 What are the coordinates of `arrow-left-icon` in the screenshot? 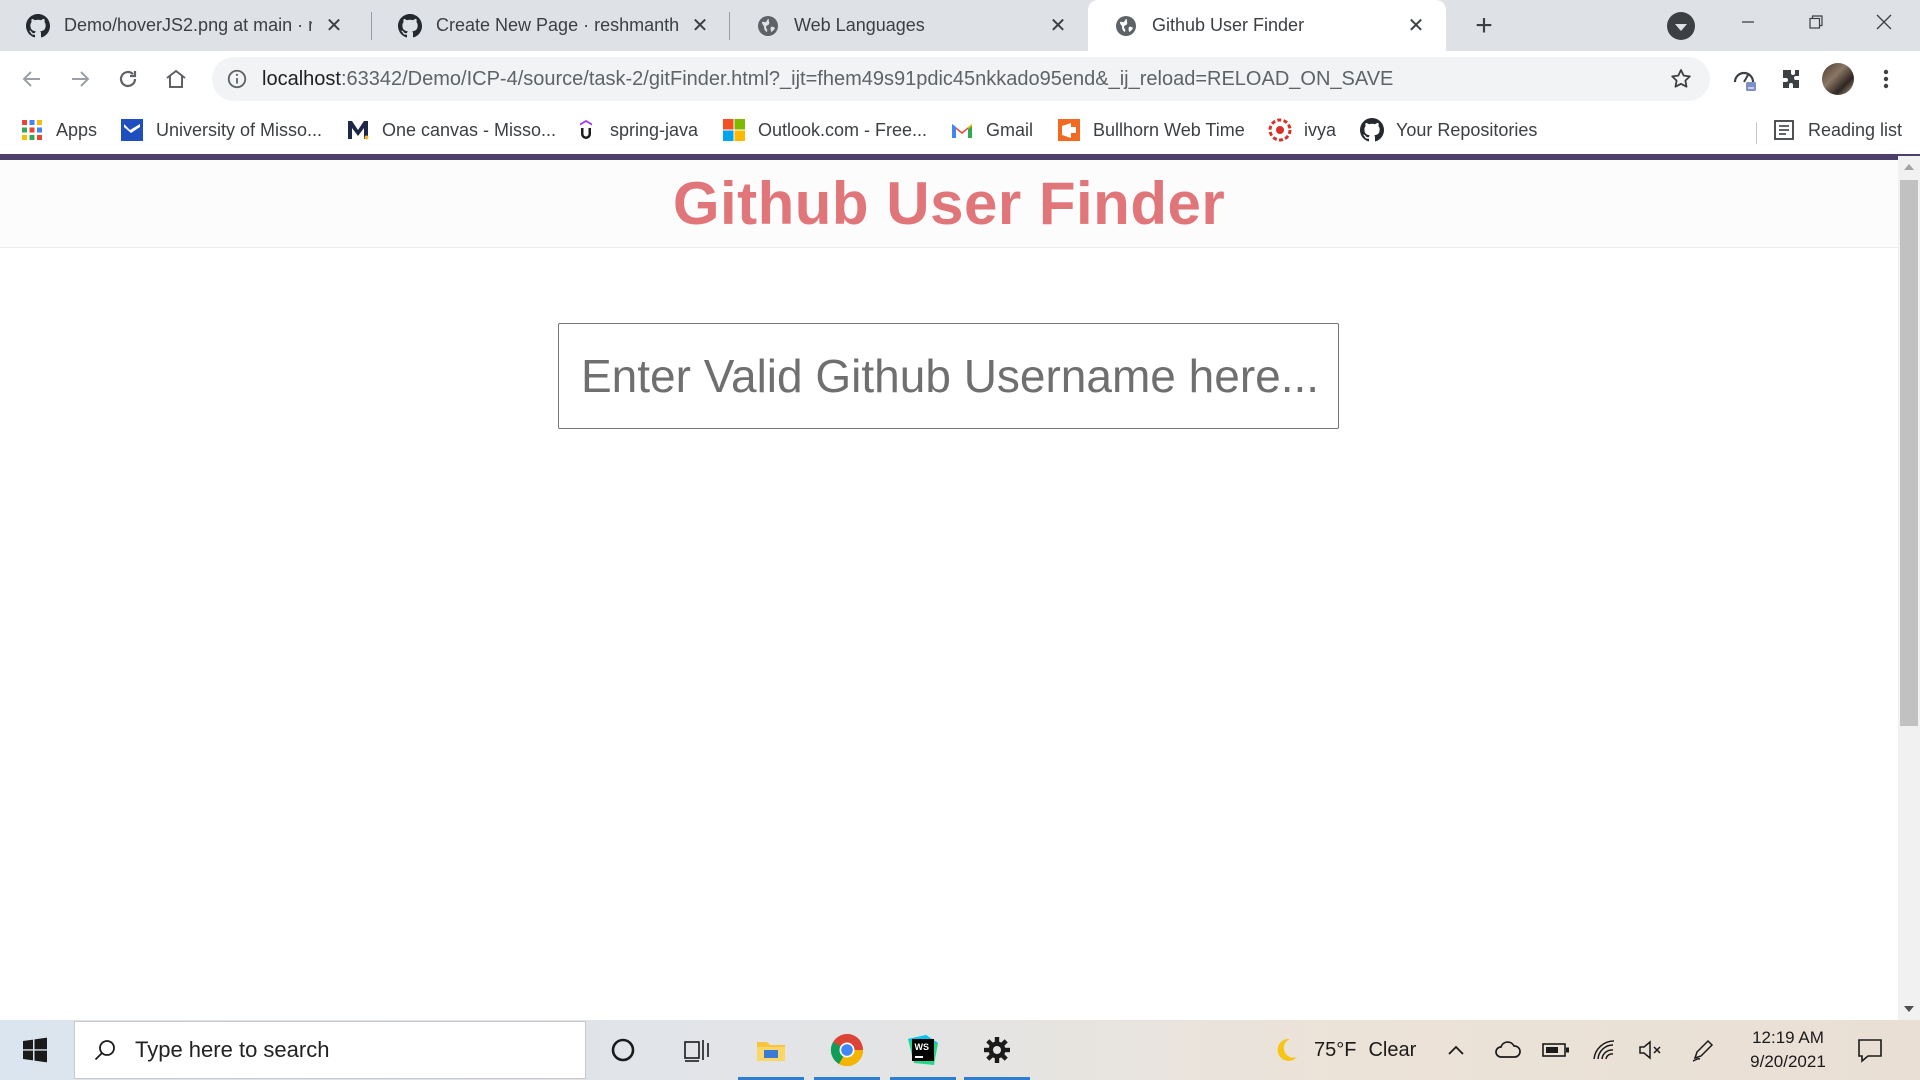 It's located at (31, 79).